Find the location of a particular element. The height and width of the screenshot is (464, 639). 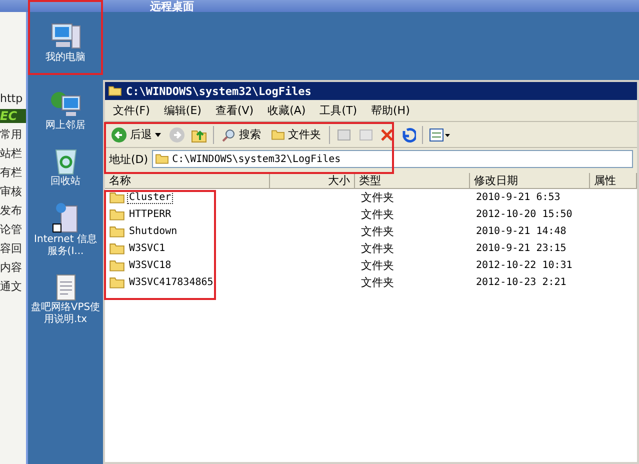

menu-item: 文件(F) is located at coordinates (131, 110).